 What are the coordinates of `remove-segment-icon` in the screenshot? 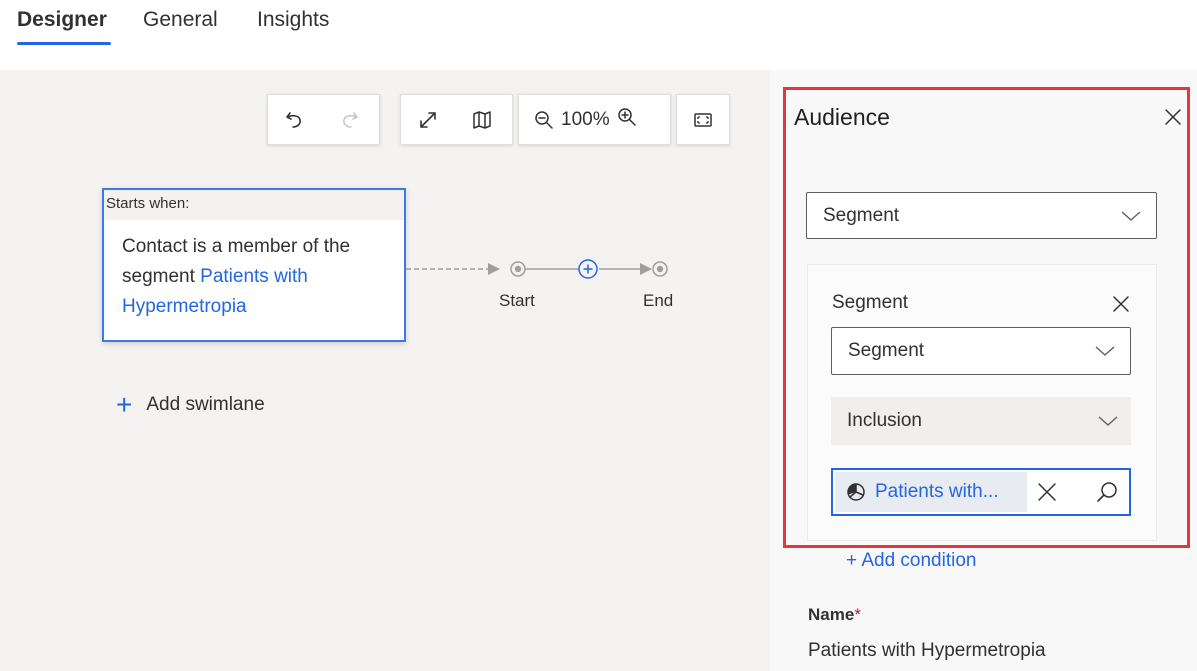 It's located at (1121, 304).